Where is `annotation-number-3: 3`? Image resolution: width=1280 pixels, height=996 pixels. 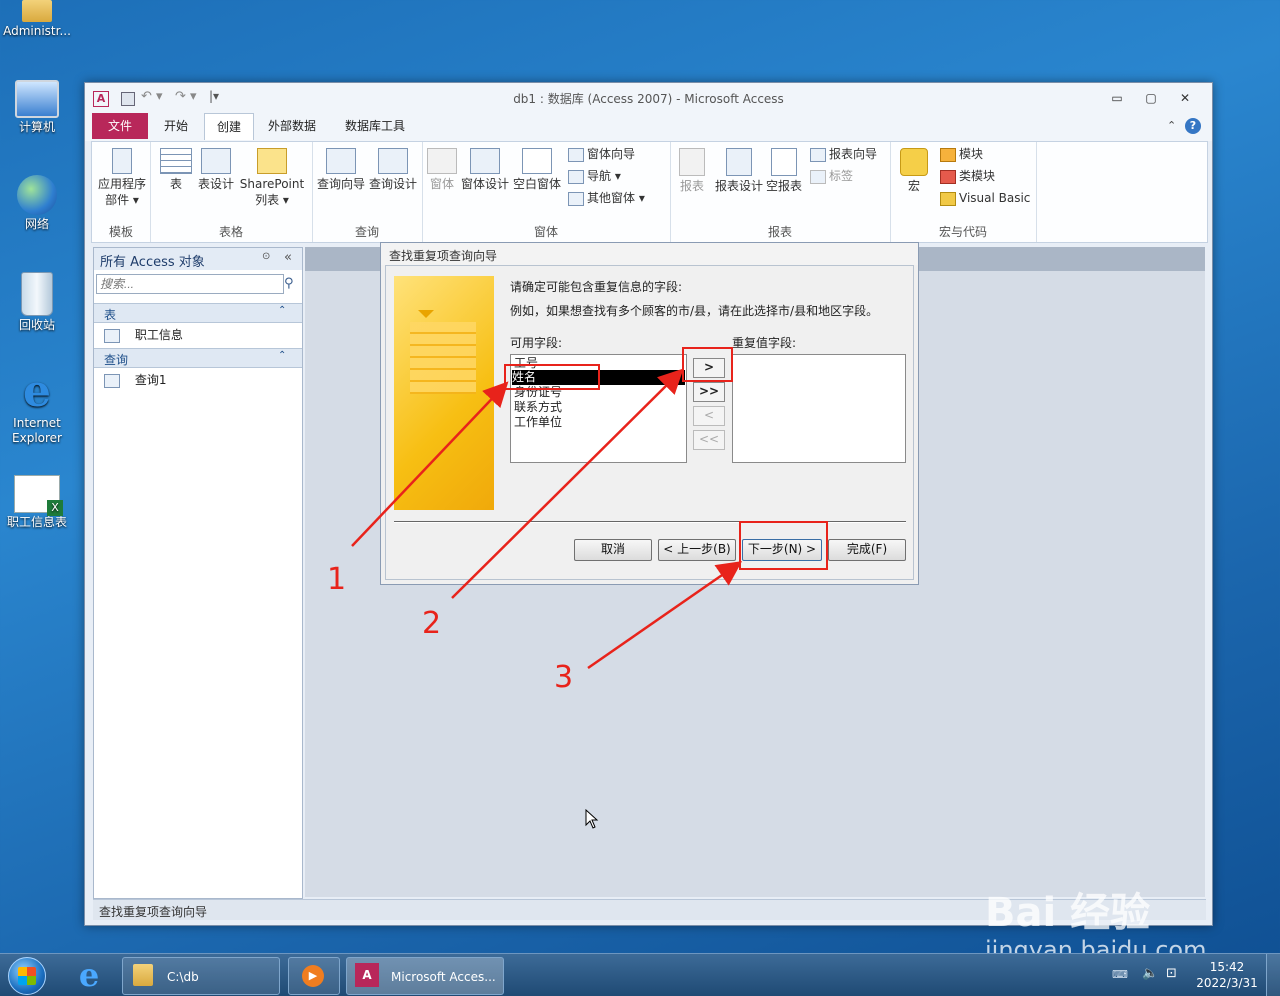 annotation-number-3: 3 is located at coordinates (564, 677).